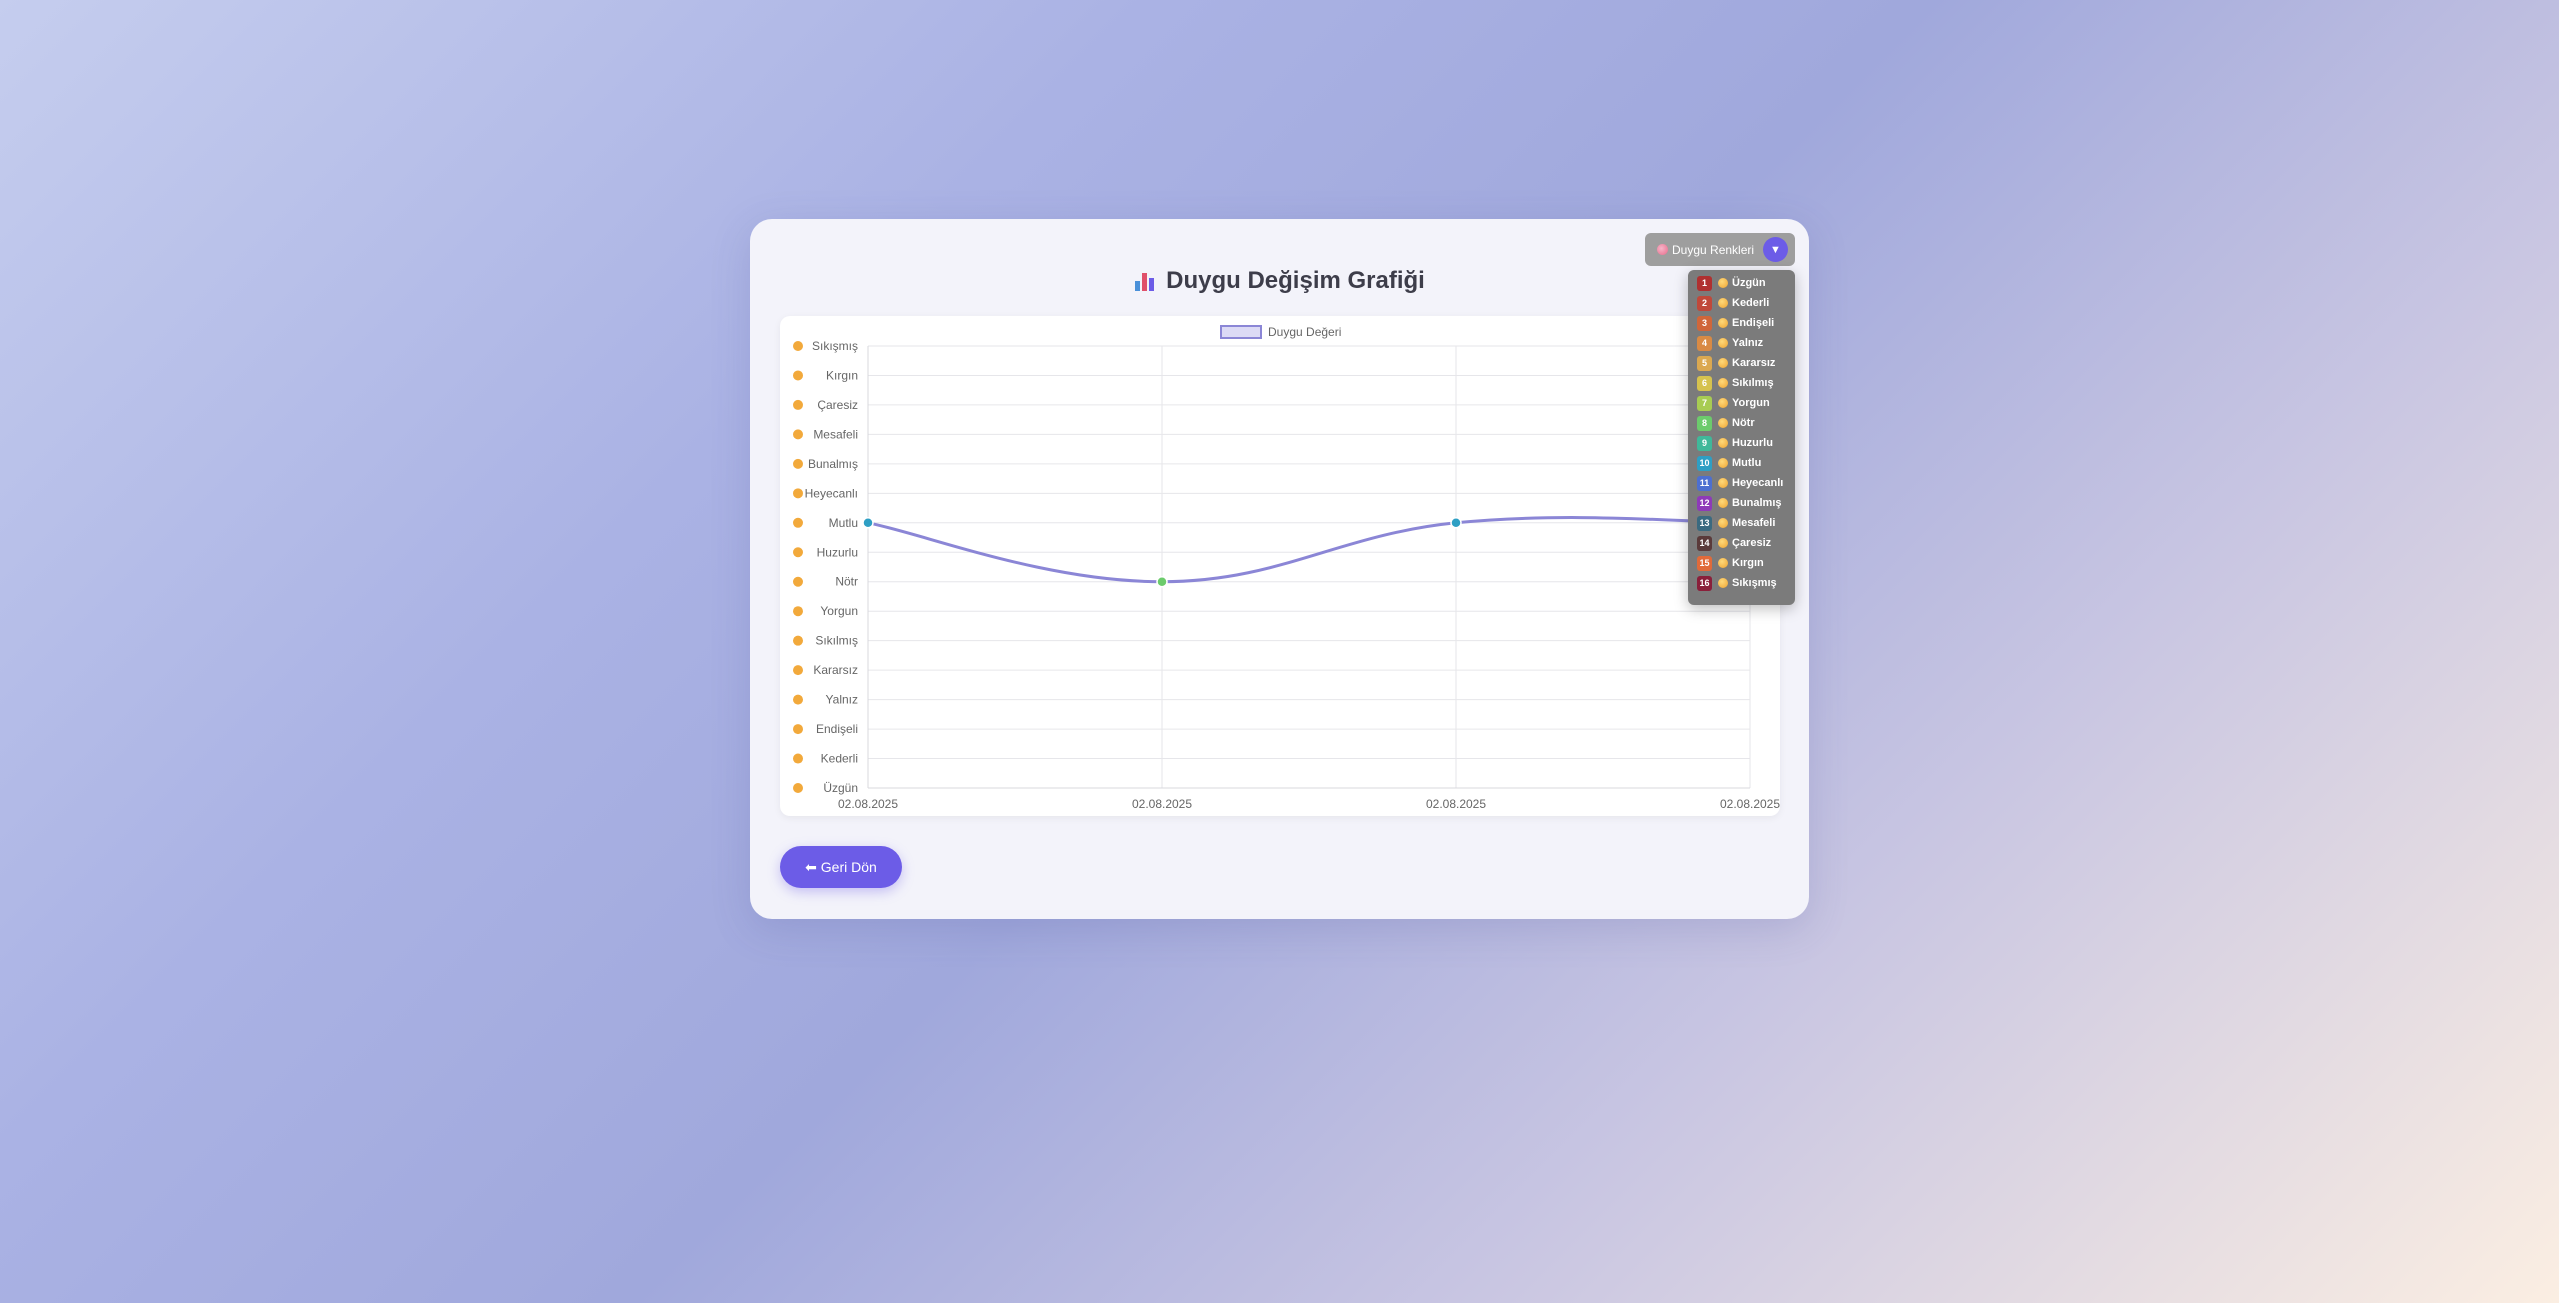 Image resolution: width=2559 pixels, height=1303 pixels. Describe the element at coordinates (835, 346) in the screenshot. I see `y-tick-label: Sıkışmış` at that location.